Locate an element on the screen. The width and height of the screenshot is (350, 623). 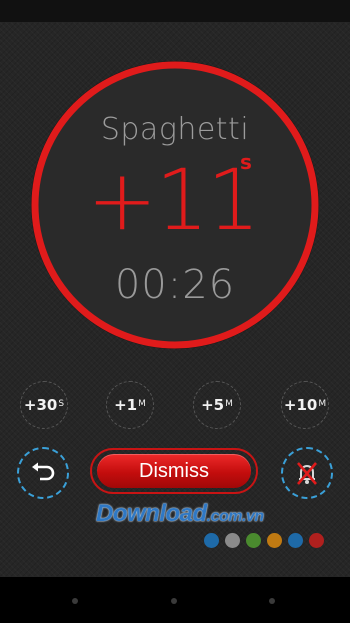
add-time-value: +5 is located at coordinates (213, 405).